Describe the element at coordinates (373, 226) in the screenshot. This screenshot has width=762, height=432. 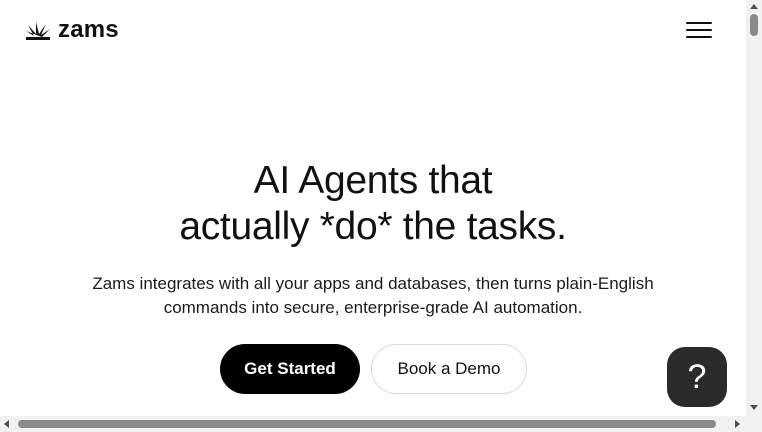
I see `headline-line-2: actually *do* the tasks.` at that location.